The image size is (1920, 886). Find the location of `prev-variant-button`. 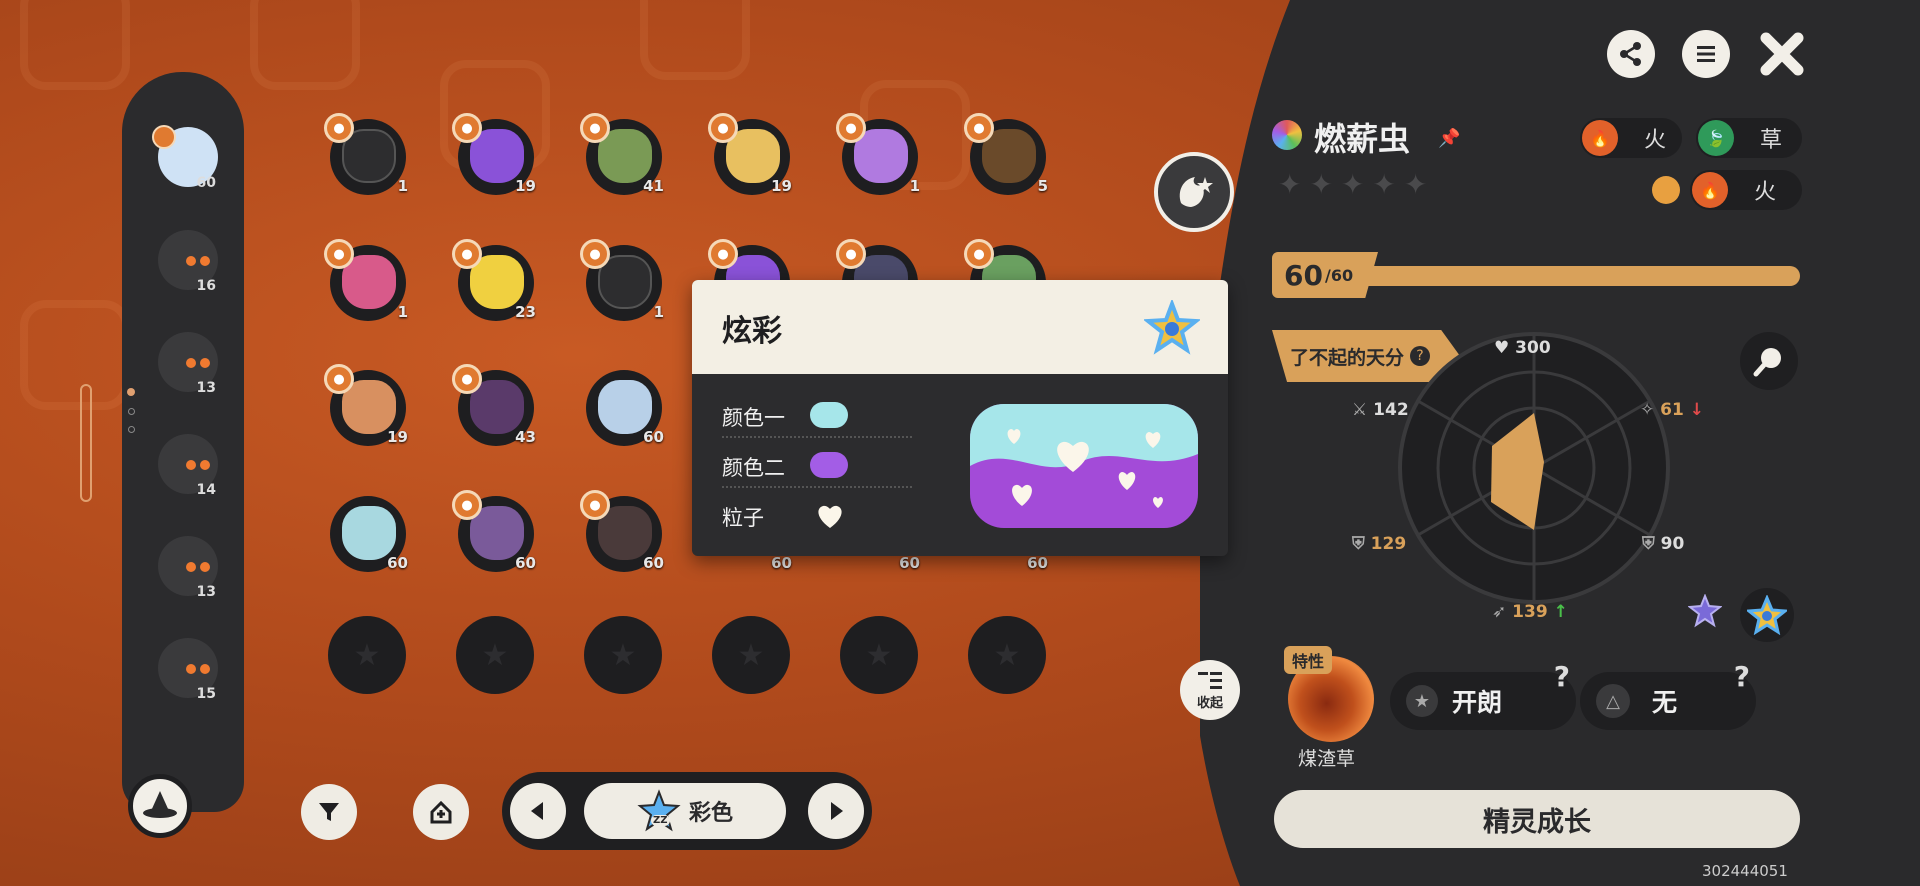

prev-variant-button is located at coordinates (538, 811).